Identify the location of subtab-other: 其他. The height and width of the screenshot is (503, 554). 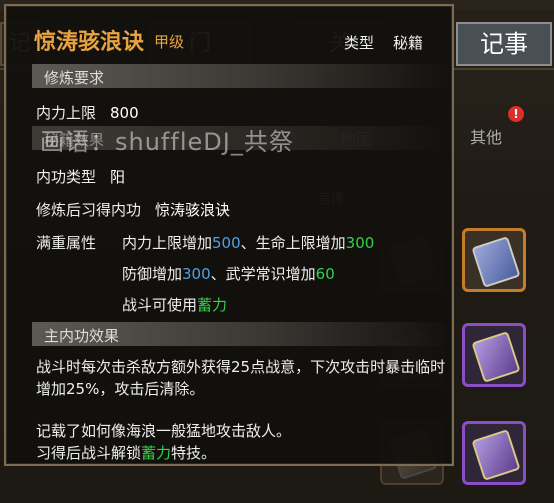
(486, 136).